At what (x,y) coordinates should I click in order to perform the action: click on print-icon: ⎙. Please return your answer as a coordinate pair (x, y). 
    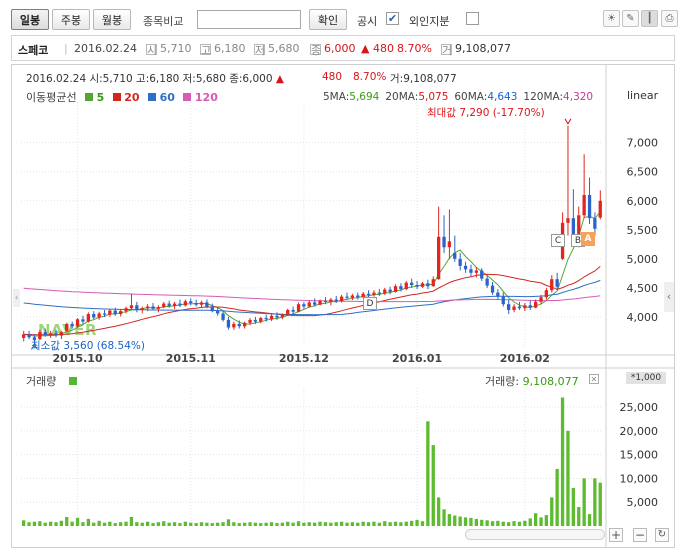
    Looking at the image, I should click on (669, 18).